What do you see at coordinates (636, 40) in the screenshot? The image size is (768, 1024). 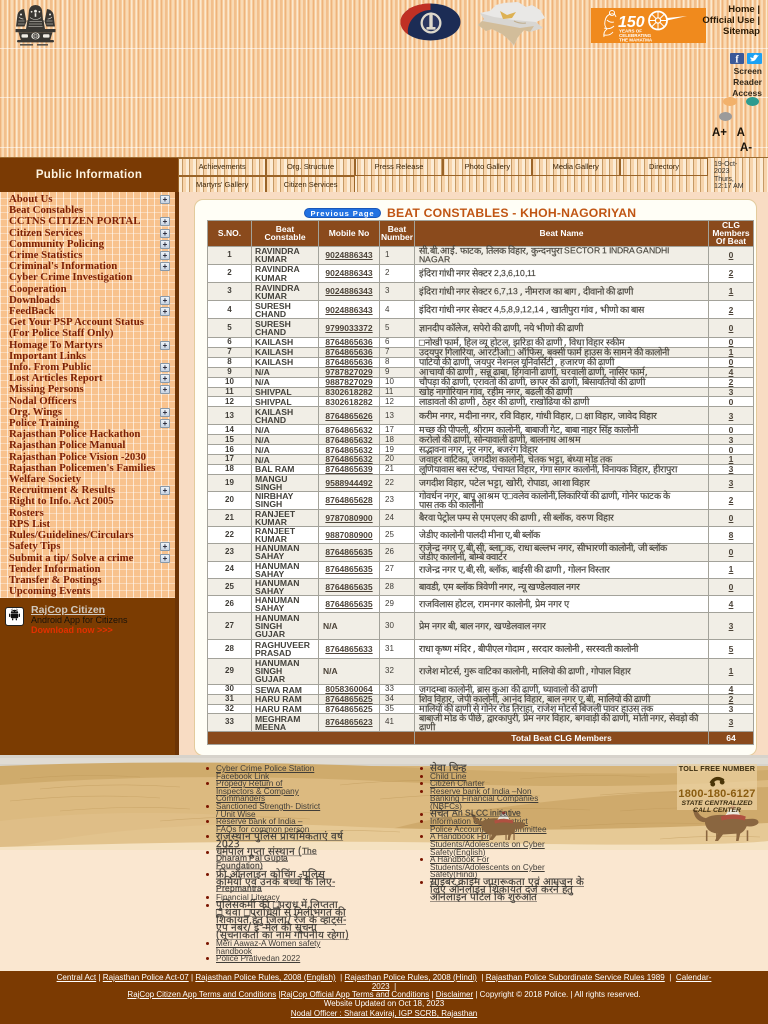 I see `svg-text: THE MAHATMA` at bounding box center [636, 40].